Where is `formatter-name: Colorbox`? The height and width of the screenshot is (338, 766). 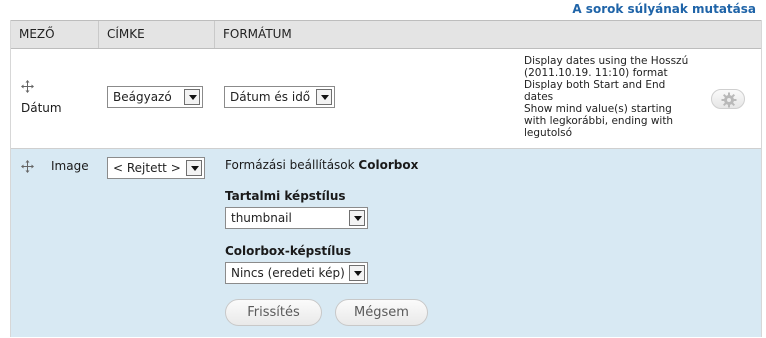
formatter-name: Colorbox is located at coordinates (388, 165).